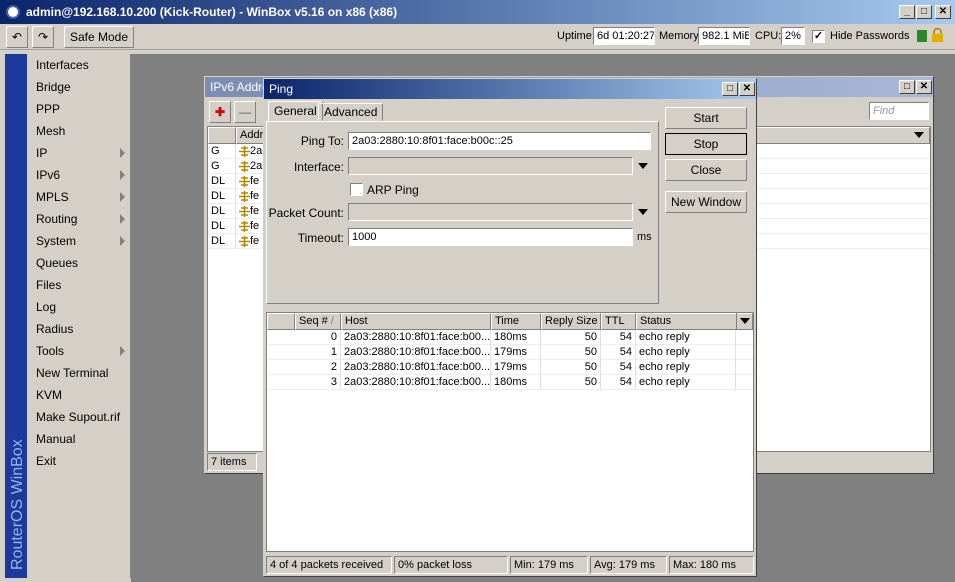 Image resolution: width=955 pixels, height=582 pixels. I want to click on menu-item-tools: Tools, so click(79, 351).